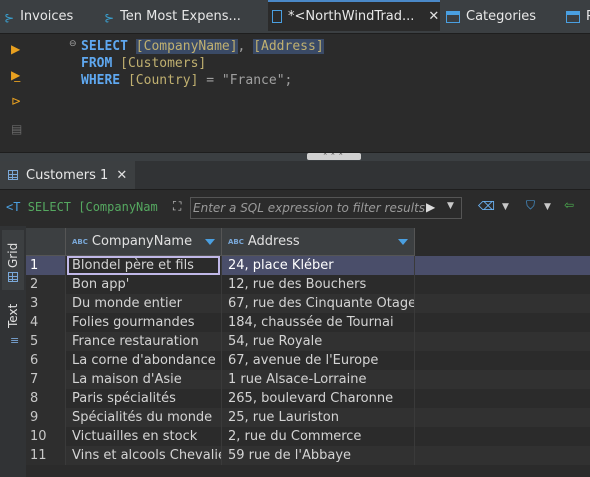 The width and height of the screenshot is (590, 477). I want to click on row-number: 5, so click(46, 341).